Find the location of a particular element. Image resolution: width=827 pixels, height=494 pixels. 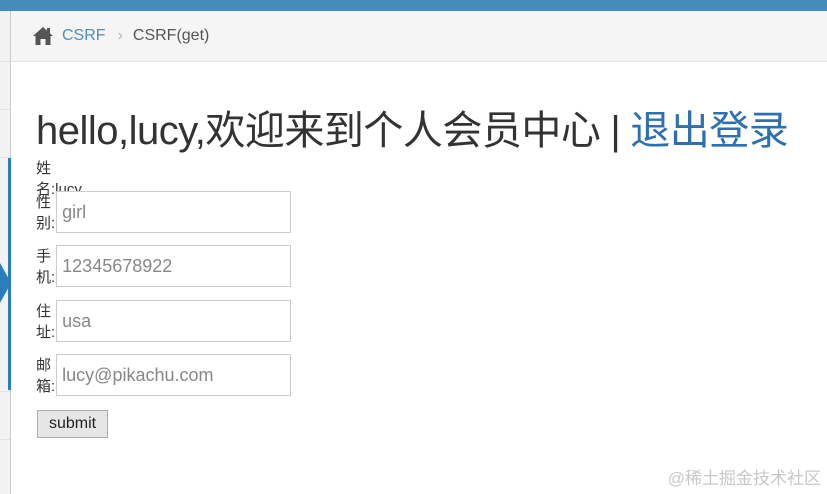

address-row: 住址: is located at coordinates (164, 321).